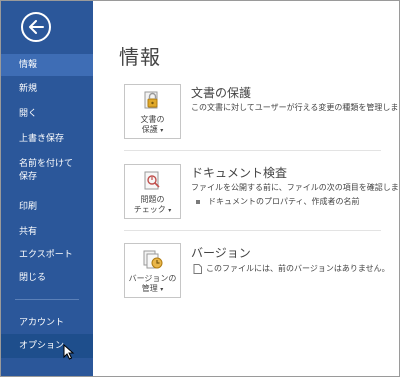  Describe the element at coordinates (47, 255) in the screenshot. I see `sidebar-item-export: エクスポート` at that location.